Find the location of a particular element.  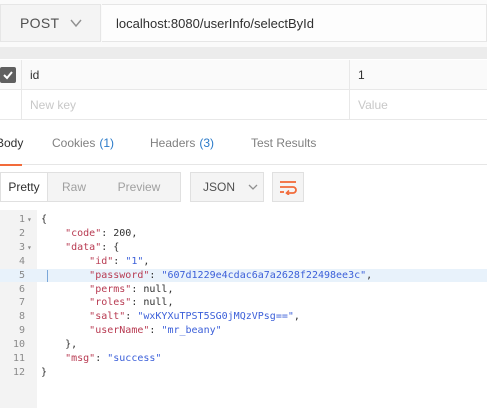

url-input: localhost:8080/userInfo/selectById is located at coordinates (294, 23).